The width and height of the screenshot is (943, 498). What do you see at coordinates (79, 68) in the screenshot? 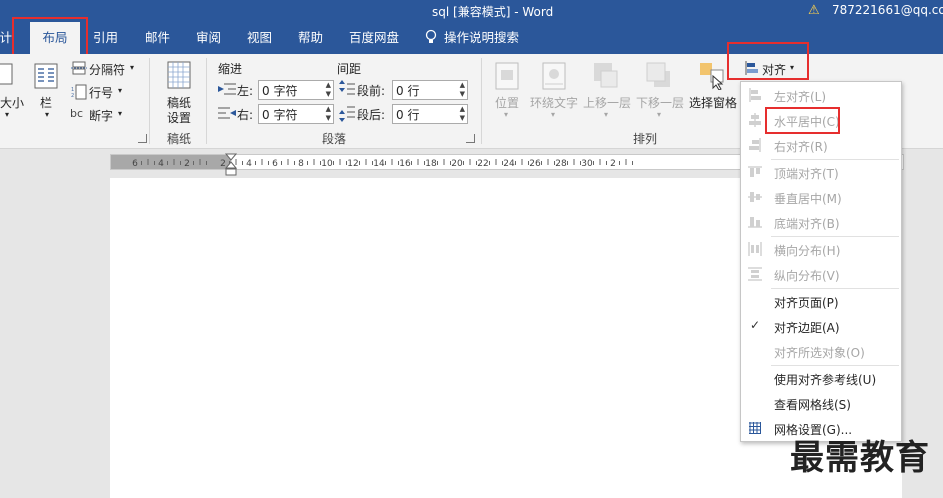
I see `breaks-icon` at bounding box center [79, 68].